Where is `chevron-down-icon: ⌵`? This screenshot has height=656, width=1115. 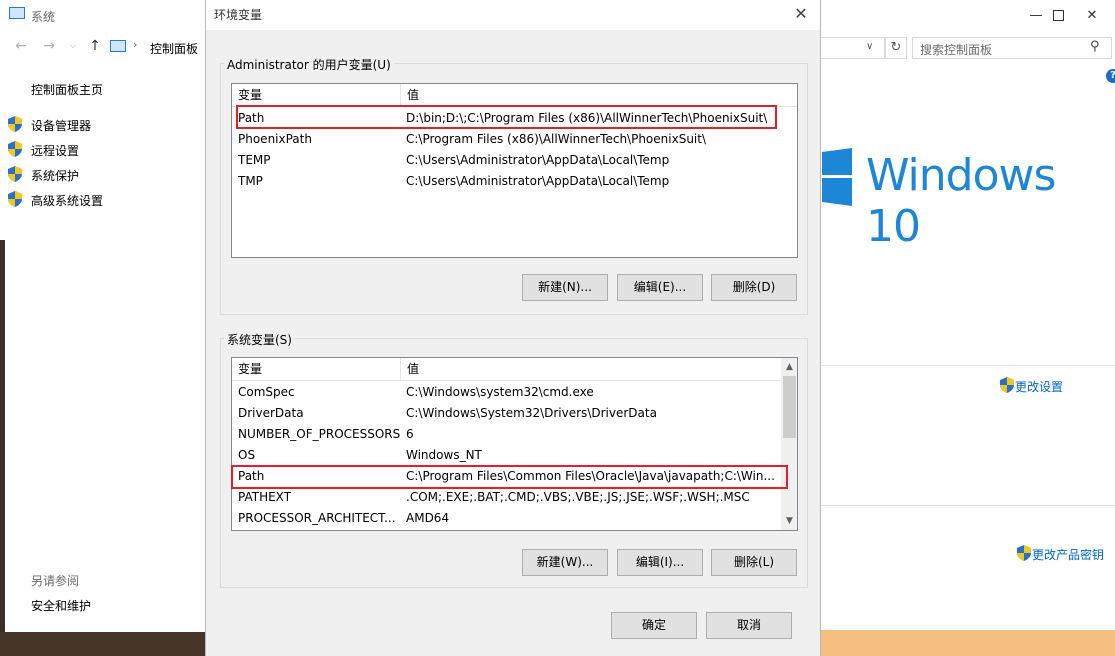
chevron-down-icon: ⌵ is located at coordinates (73, 46).